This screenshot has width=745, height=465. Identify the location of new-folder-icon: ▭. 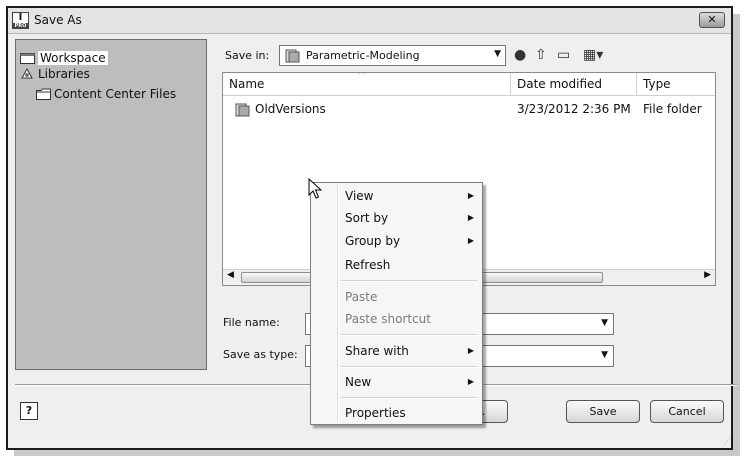
(563, 55).